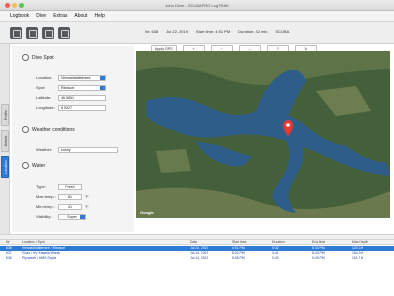  What do you see at coordinates (41, 16) in the screenshot?
I see `menu-dive: Dive` at bounding box center [41, 16].